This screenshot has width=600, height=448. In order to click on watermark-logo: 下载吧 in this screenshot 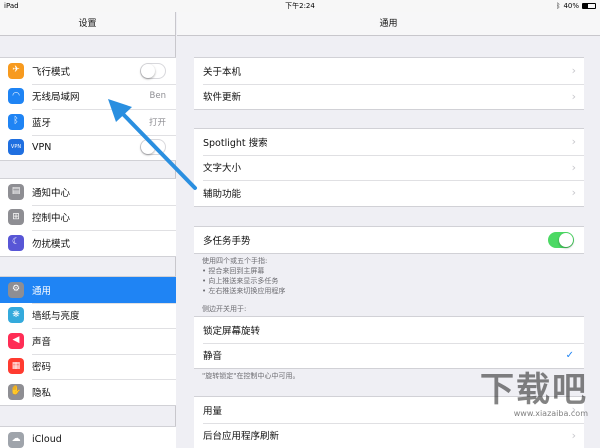, I will do `click(534, 390)`.